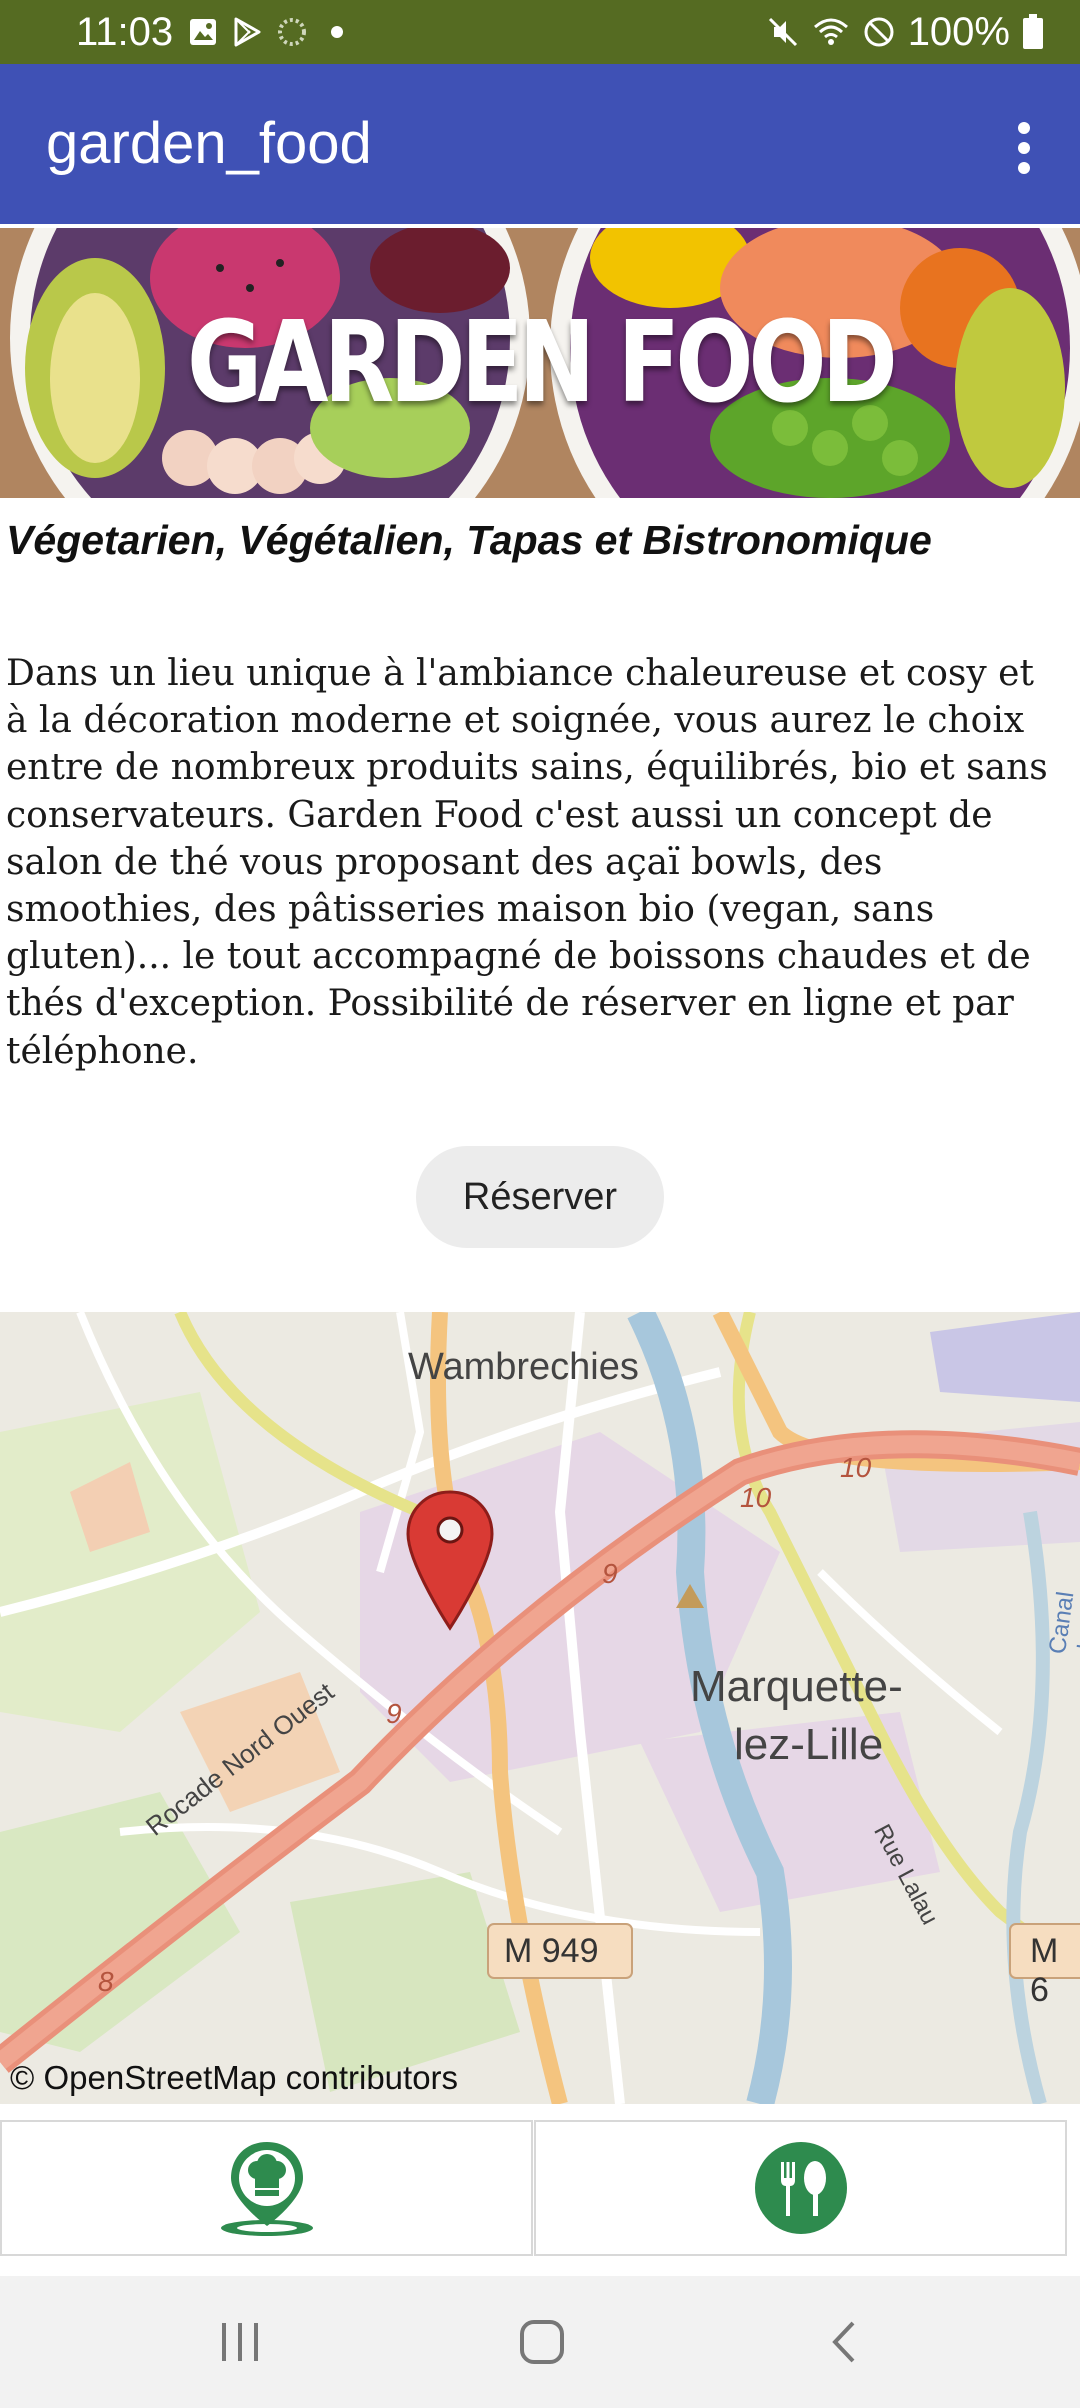 The width and height of the screenshot is (1080, 2408). Describe the element at coordinates (337, 32) in the screenshot. I see `dot-icon` at that location.